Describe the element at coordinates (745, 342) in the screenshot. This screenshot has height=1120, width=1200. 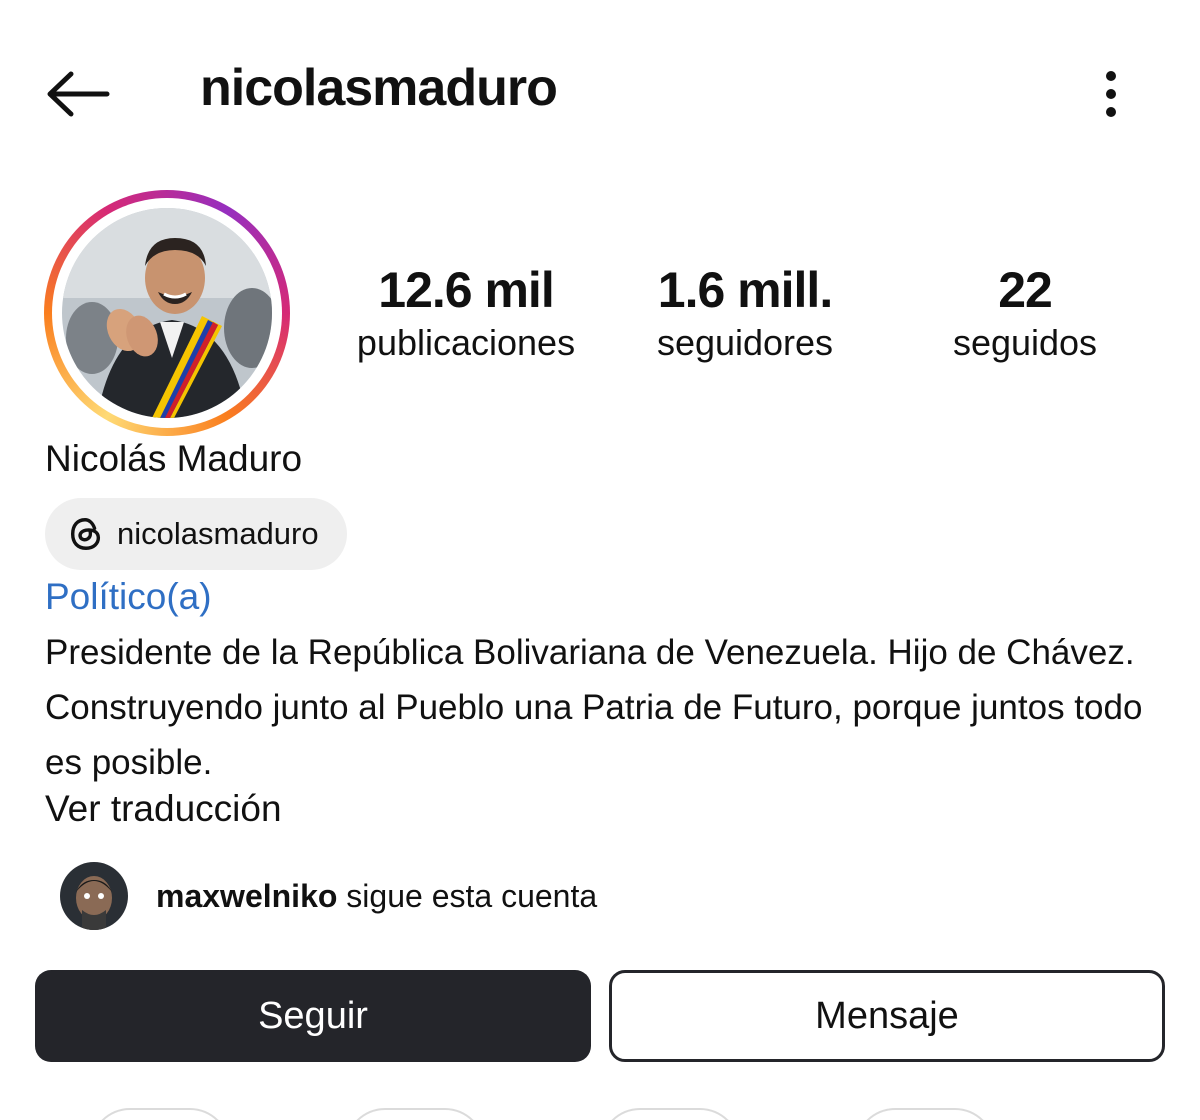
I see `followers-label: seguidores` at that location.